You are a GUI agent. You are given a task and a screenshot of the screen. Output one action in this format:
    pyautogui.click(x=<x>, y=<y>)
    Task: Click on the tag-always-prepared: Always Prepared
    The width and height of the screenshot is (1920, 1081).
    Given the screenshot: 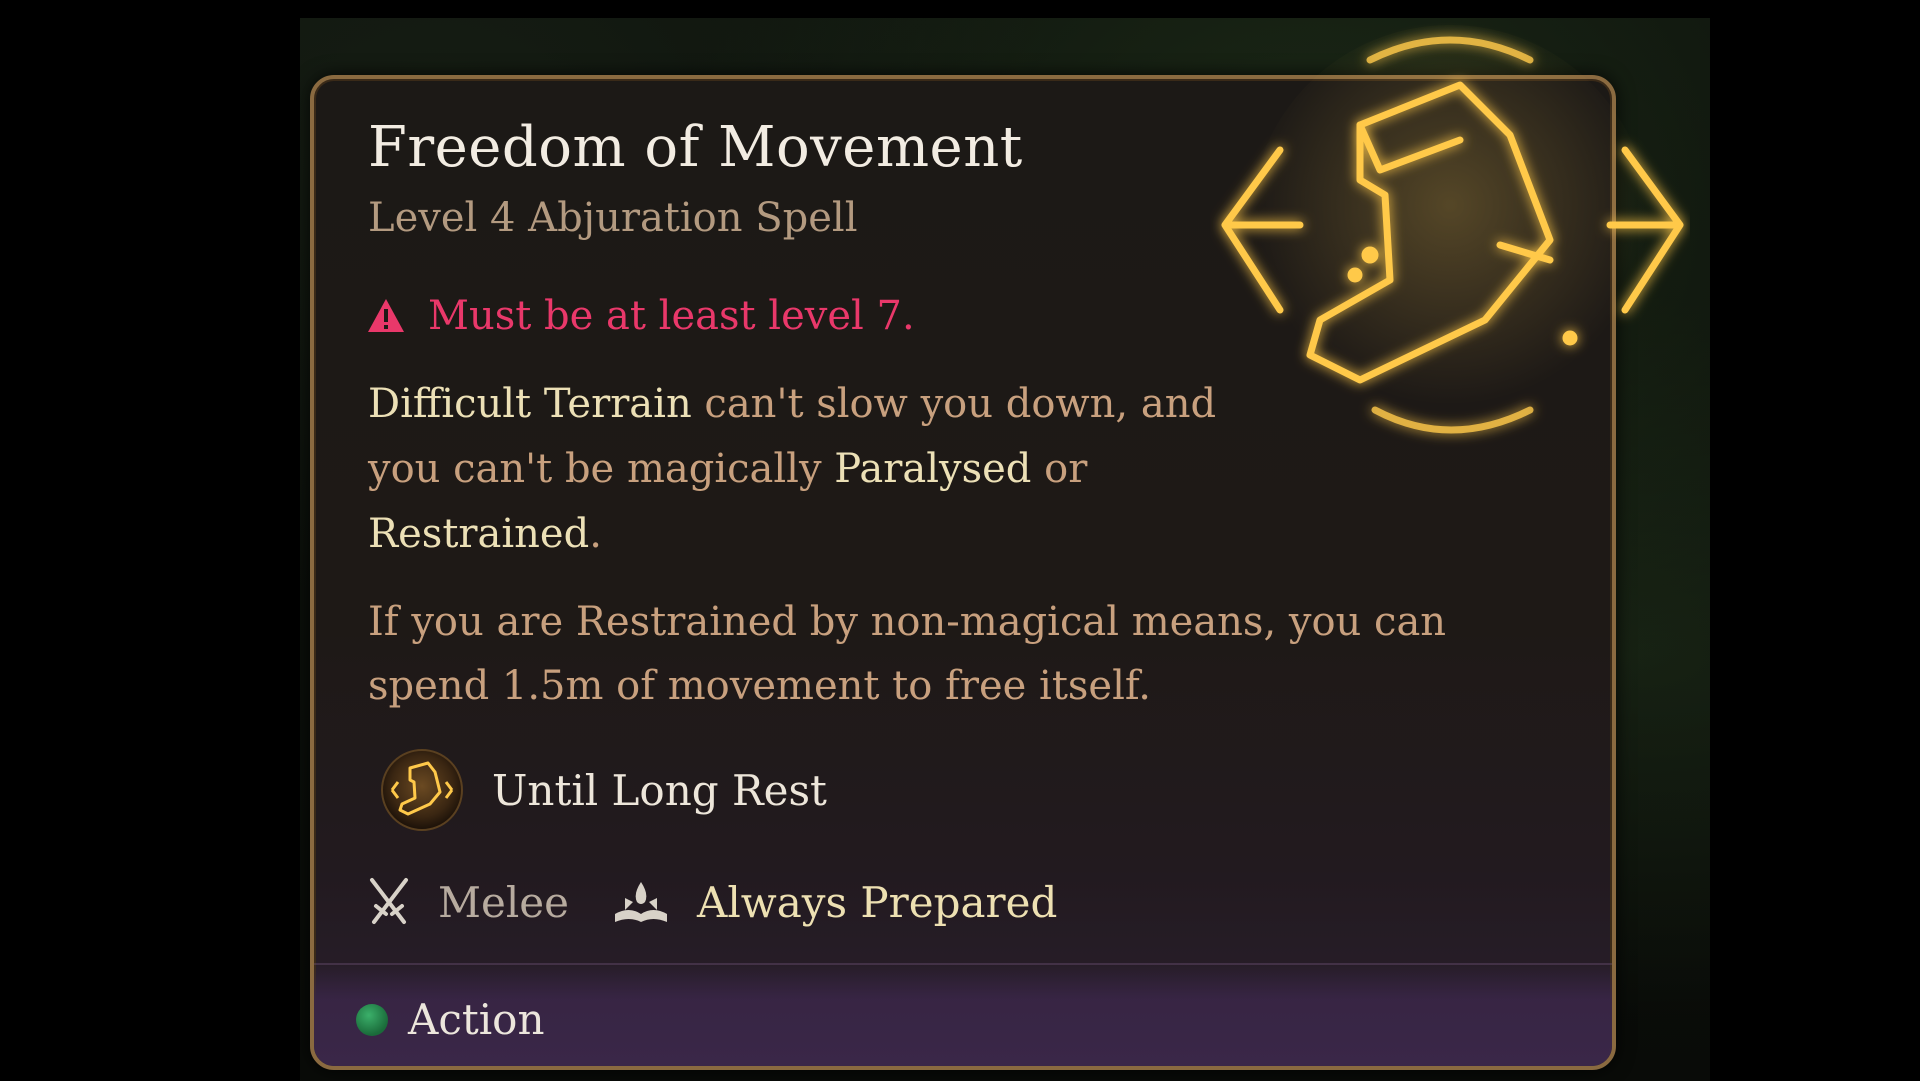 What is the action you would take?
    pyautogui.click(x=834, y=902)
    